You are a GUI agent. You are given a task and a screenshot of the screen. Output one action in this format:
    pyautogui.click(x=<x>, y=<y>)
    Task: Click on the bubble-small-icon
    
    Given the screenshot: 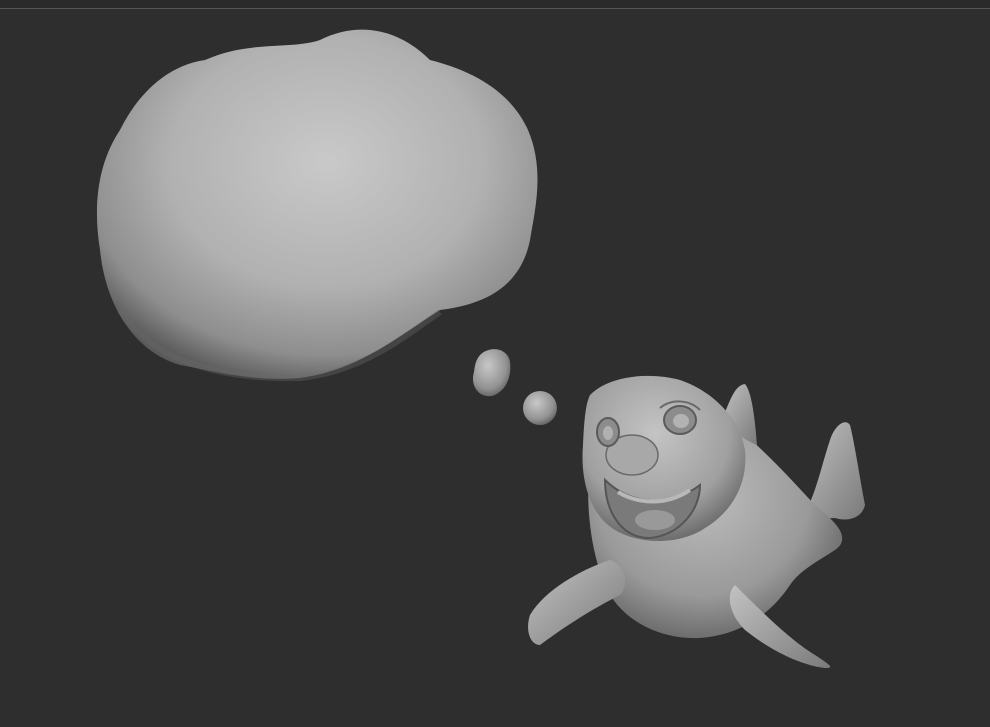 What is the action you would take?
    pyautogui.click(x=540, y=408)
    